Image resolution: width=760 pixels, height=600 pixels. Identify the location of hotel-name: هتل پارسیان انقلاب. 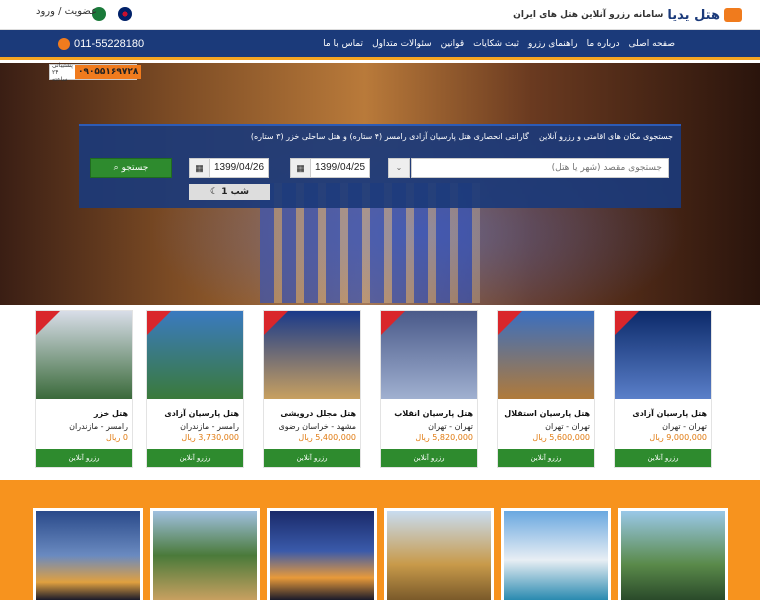
(433, 413).